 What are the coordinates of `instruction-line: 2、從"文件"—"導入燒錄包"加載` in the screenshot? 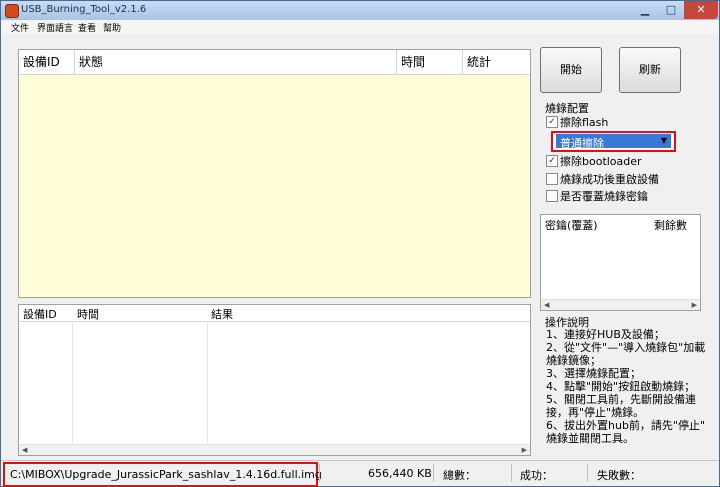 It's located at (626, 347).